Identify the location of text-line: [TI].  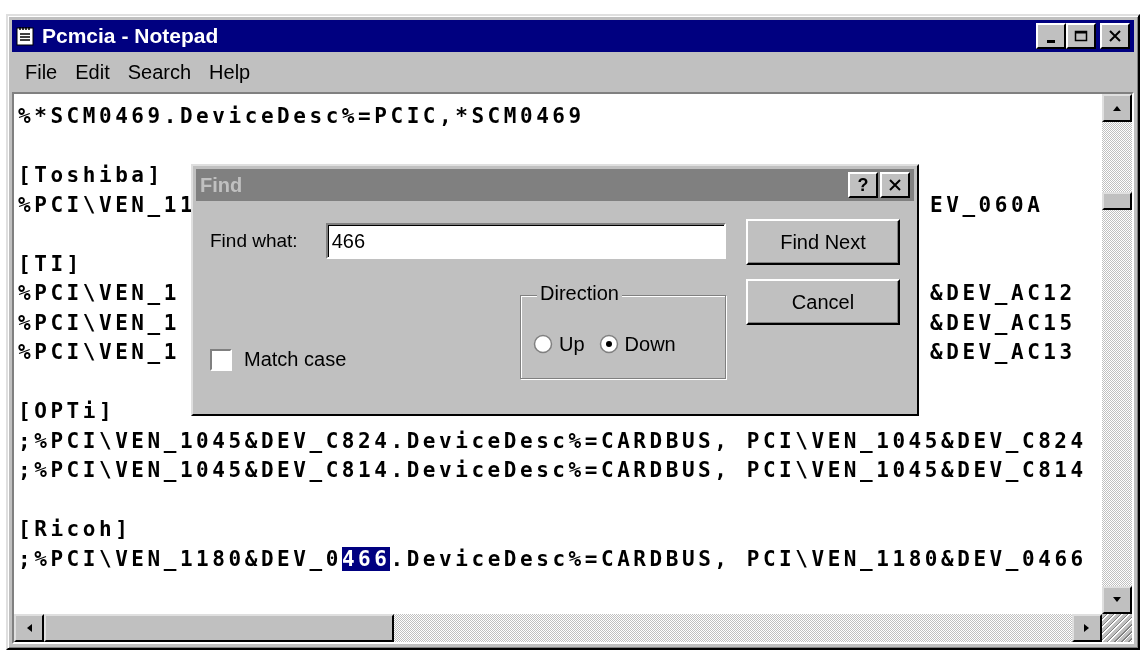
(50, 264).